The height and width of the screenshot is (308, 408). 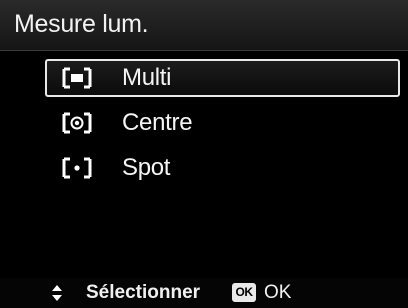 I want to click on page-title: Mesure lum., so click(x=81, y=24).